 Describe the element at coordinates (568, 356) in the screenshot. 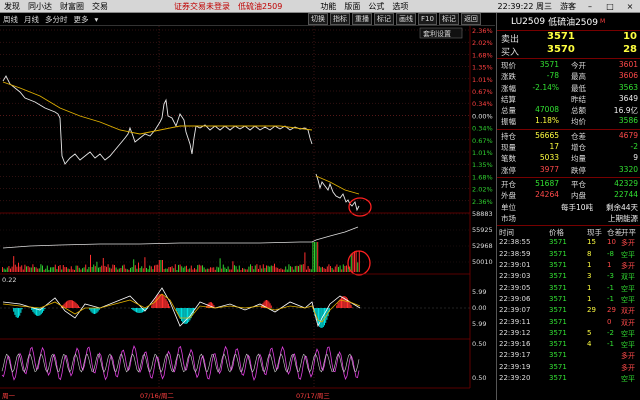

I see `tick-row: 22:39:17 3571 多开` at that location.